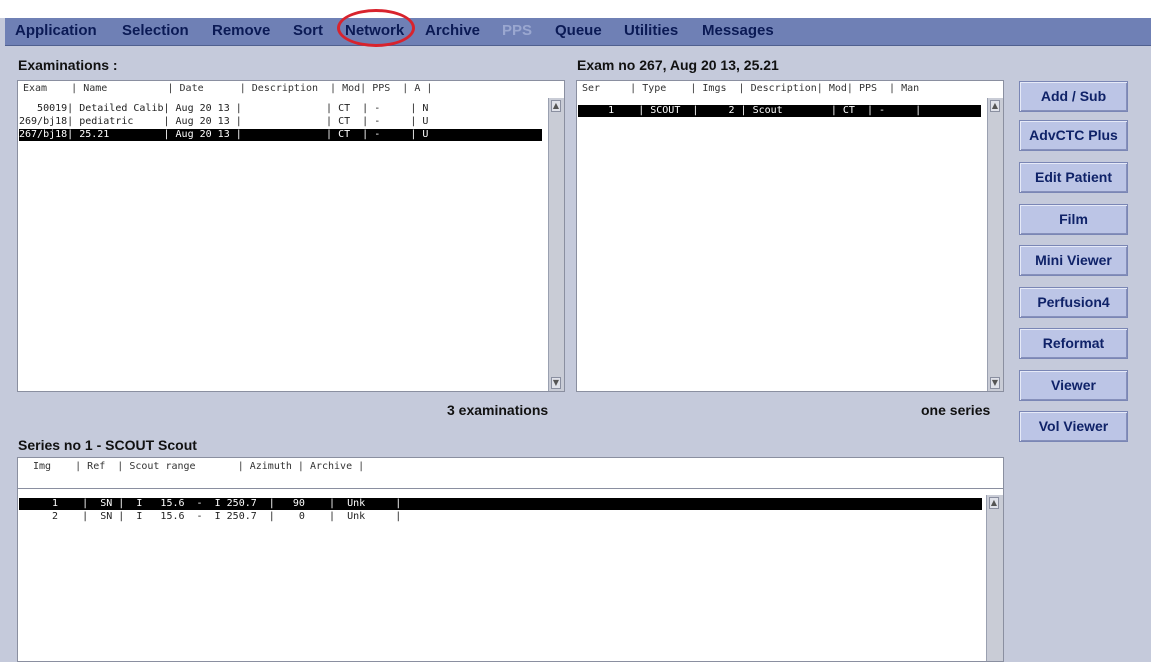 This screenshot has height=662, width=1151. What do you see at coordinates (994, 578) in the screenshot?
I see `images-scrollbar: ▲` at bounding box center [994, 578].